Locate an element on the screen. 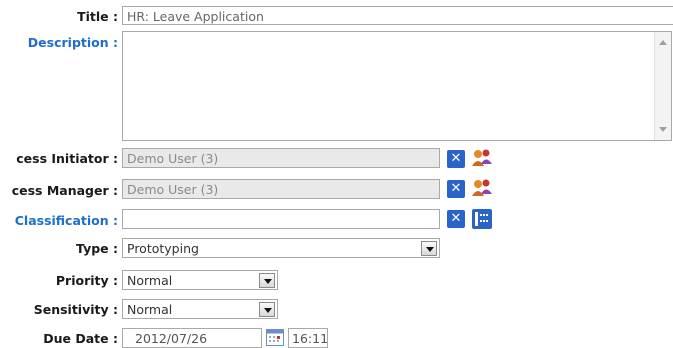  scroll-down-icon is located at coordinates (663, 129).